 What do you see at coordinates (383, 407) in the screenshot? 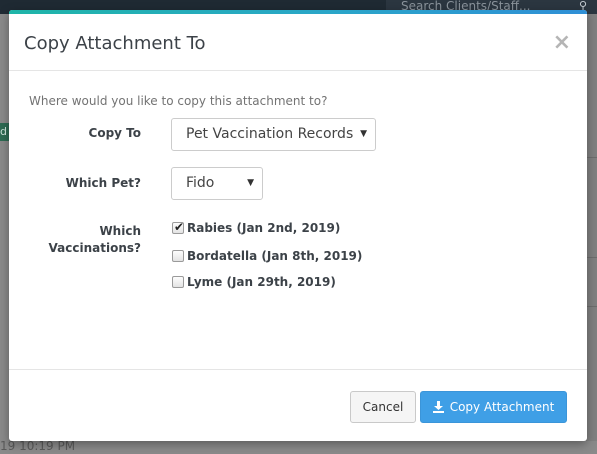
I see `cancel-button: Cancel` at bounding box center [383, 407].